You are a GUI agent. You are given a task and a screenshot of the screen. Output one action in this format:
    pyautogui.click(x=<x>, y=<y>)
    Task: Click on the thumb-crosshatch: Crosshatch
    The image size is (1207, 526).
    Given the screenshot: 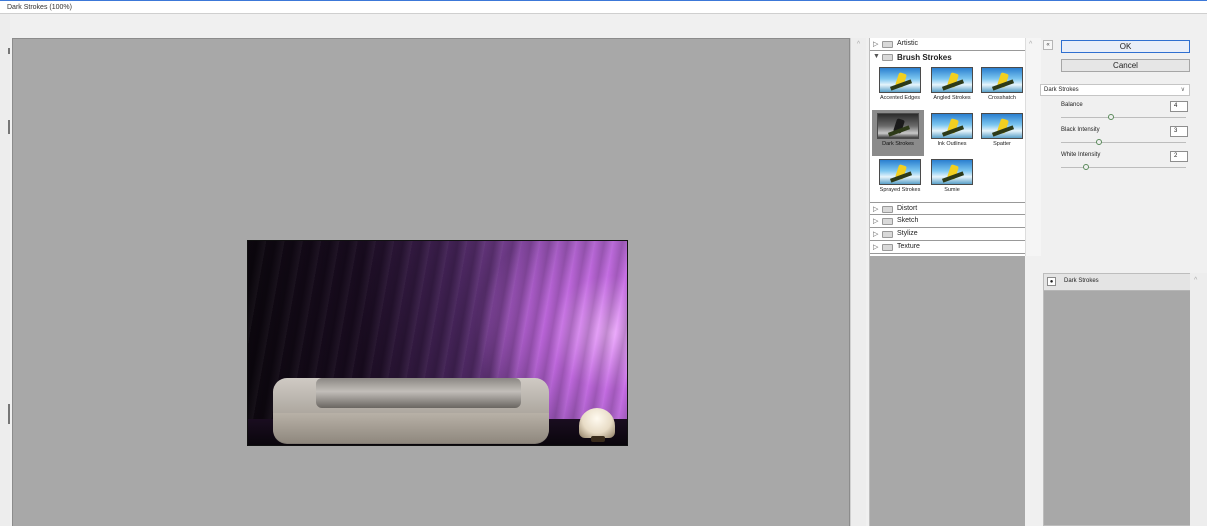 What is the action you would take?
    pyautogui.click(x=1002, y=86)
    